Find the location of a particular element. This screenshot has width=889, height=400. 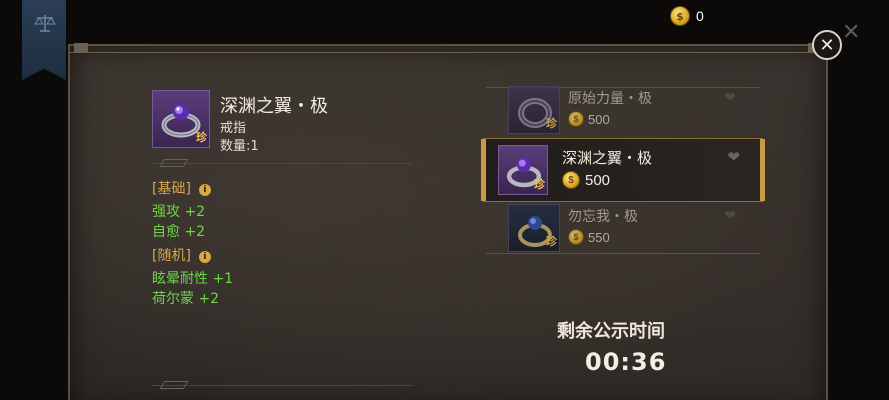

base-section-title: [基础] is located at coordinates (171, 189).